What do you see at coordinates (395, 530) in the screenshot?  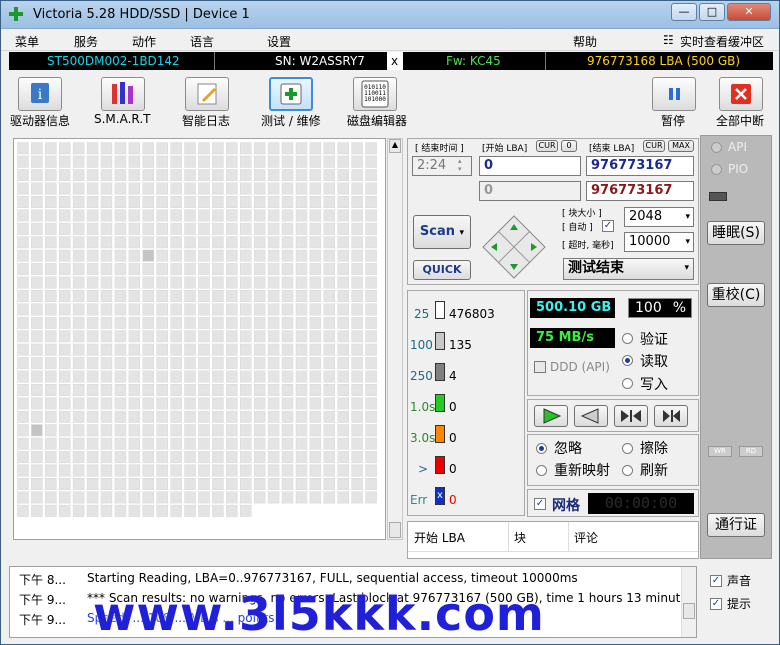 I see `scroll-thumb` at bounding box center [395, 530].